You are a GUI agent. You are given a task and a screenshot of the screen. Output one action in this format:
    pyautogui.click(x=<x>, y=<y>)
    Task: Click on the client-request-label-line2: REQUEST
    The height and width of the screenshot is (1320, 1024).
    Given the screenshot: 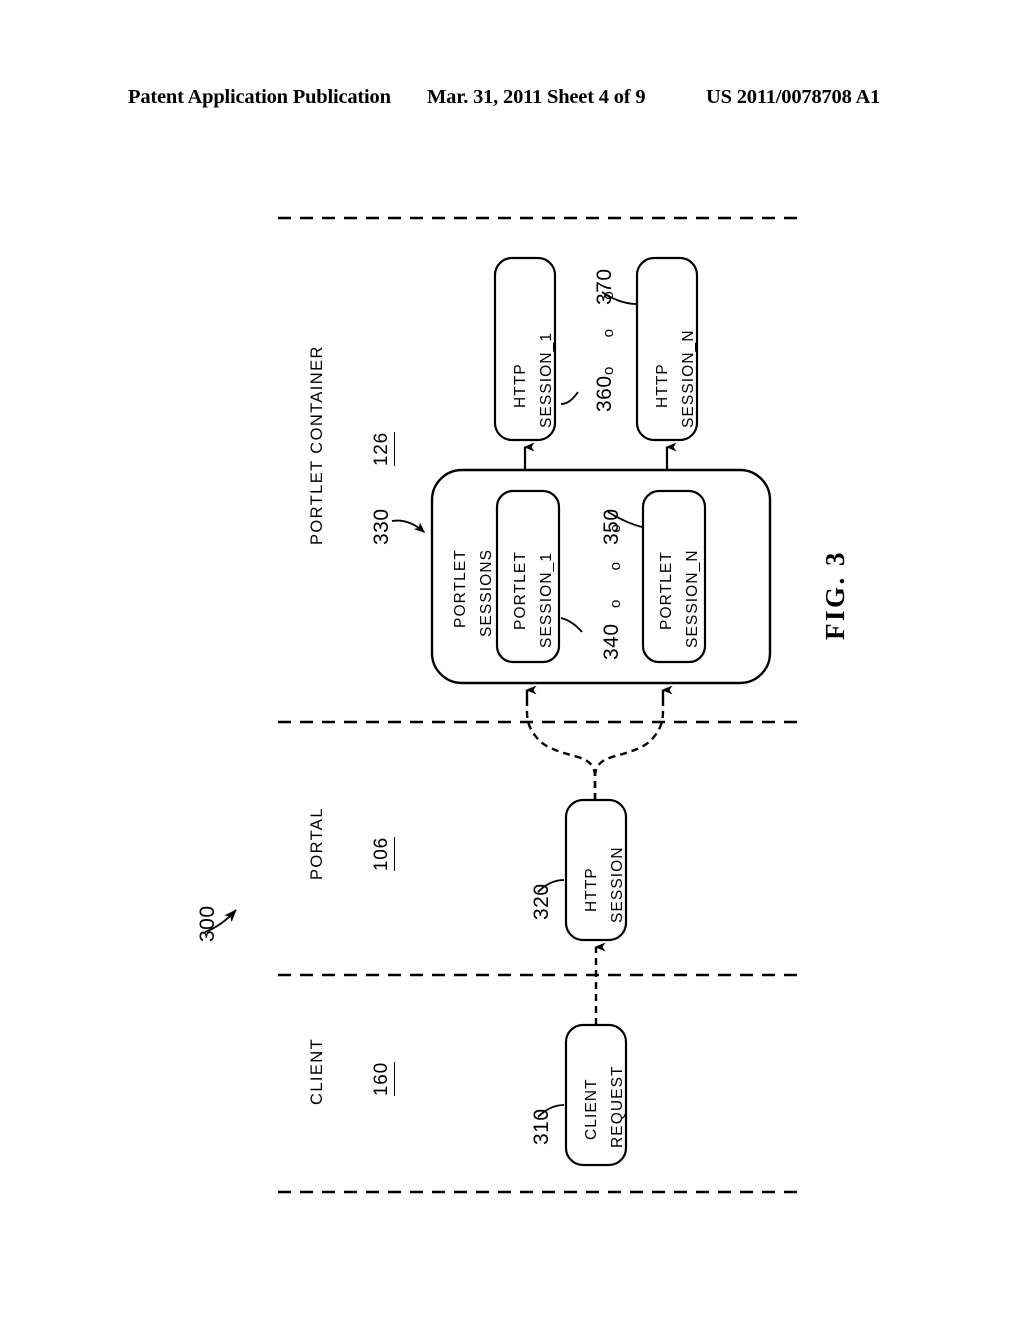 What is the action you would take?
    pyautogui.click(x=617, y=1106)
    